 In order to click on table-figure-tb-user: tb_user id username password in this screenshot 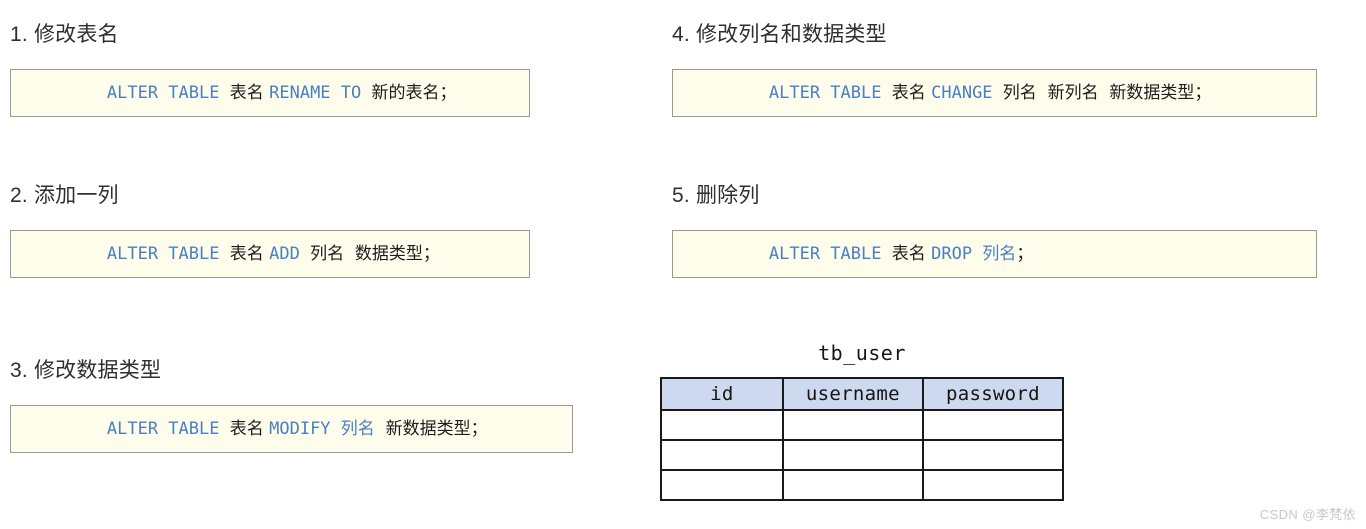, I will do `click(862, 421)`.